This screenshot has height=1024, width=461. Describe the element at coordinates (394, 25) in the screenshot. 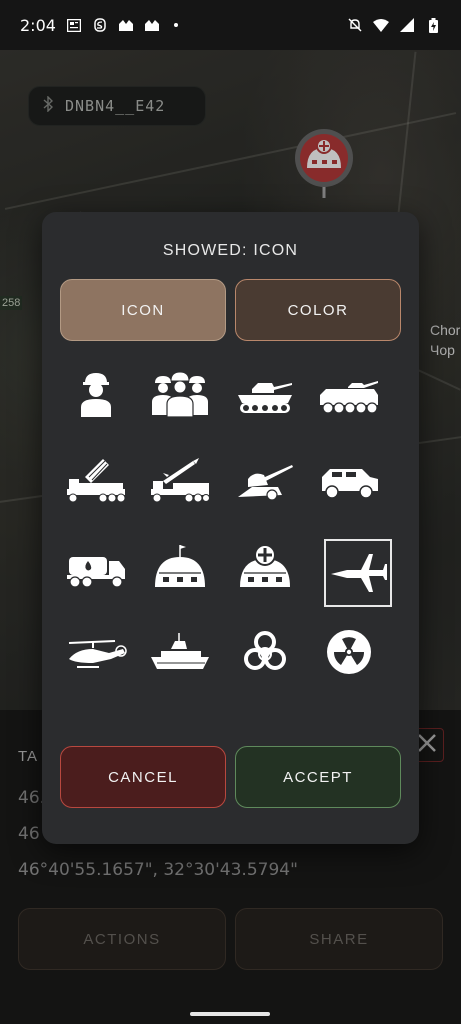

I see `system-icons` at that location.